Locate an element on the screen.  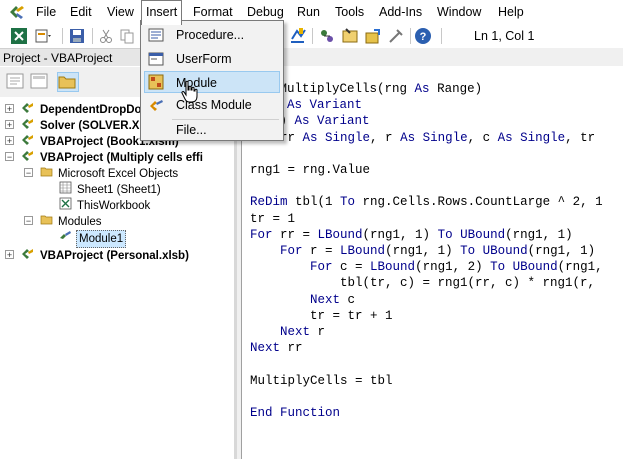
workbook-icon is located at coordinates (65, 203).